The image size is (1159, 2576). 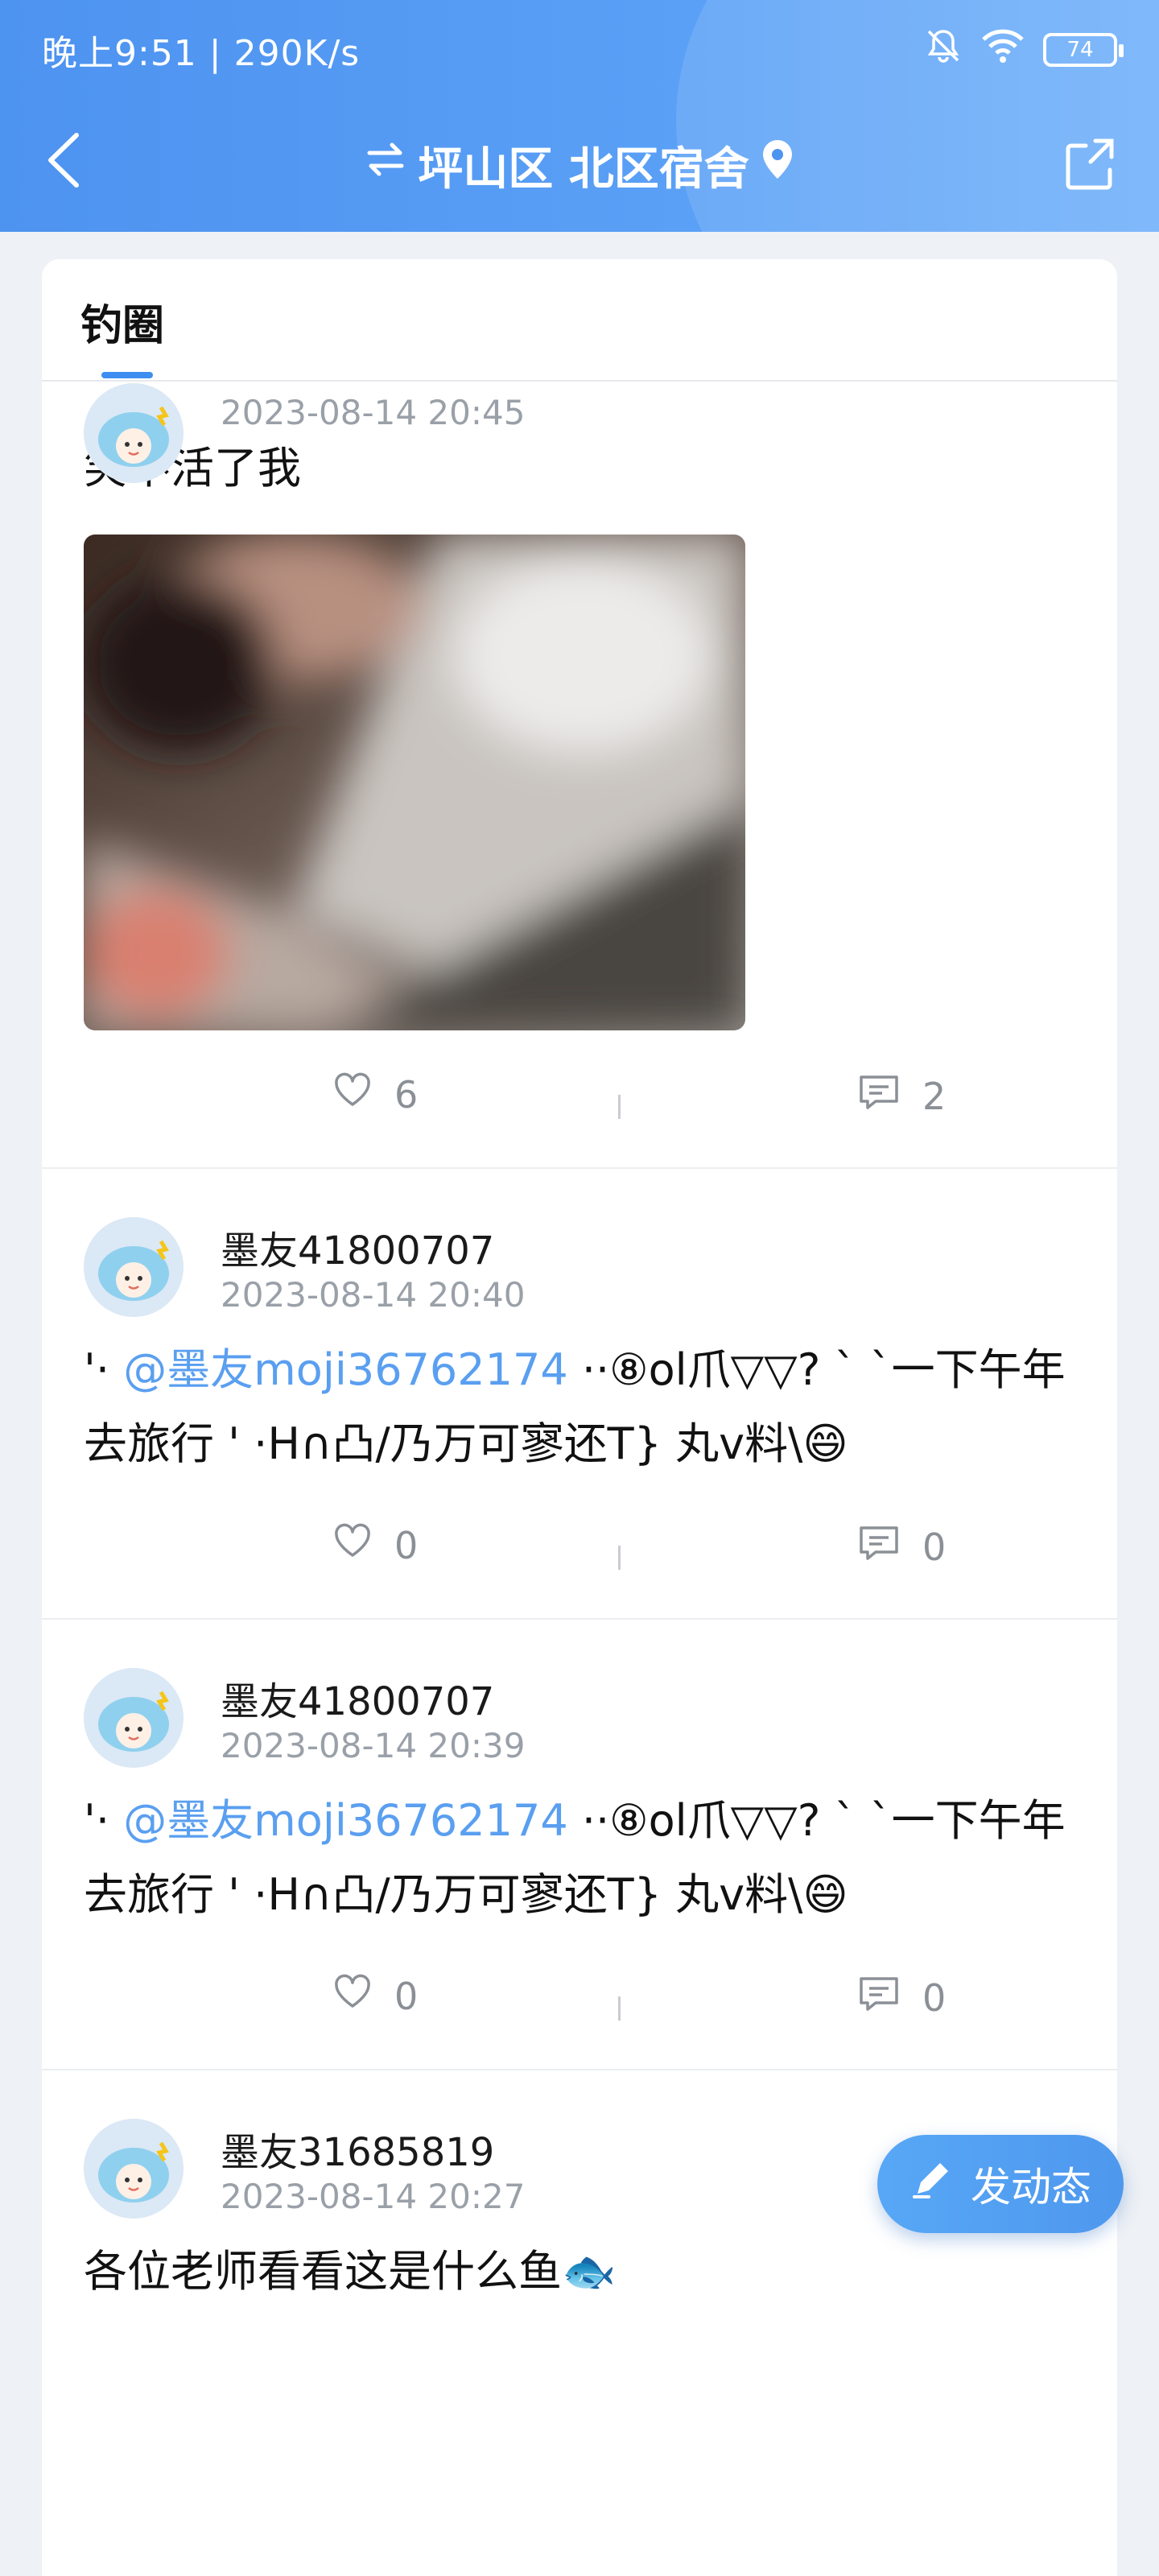 I want to click on bell-off-icon, so click(x=943, y=50).